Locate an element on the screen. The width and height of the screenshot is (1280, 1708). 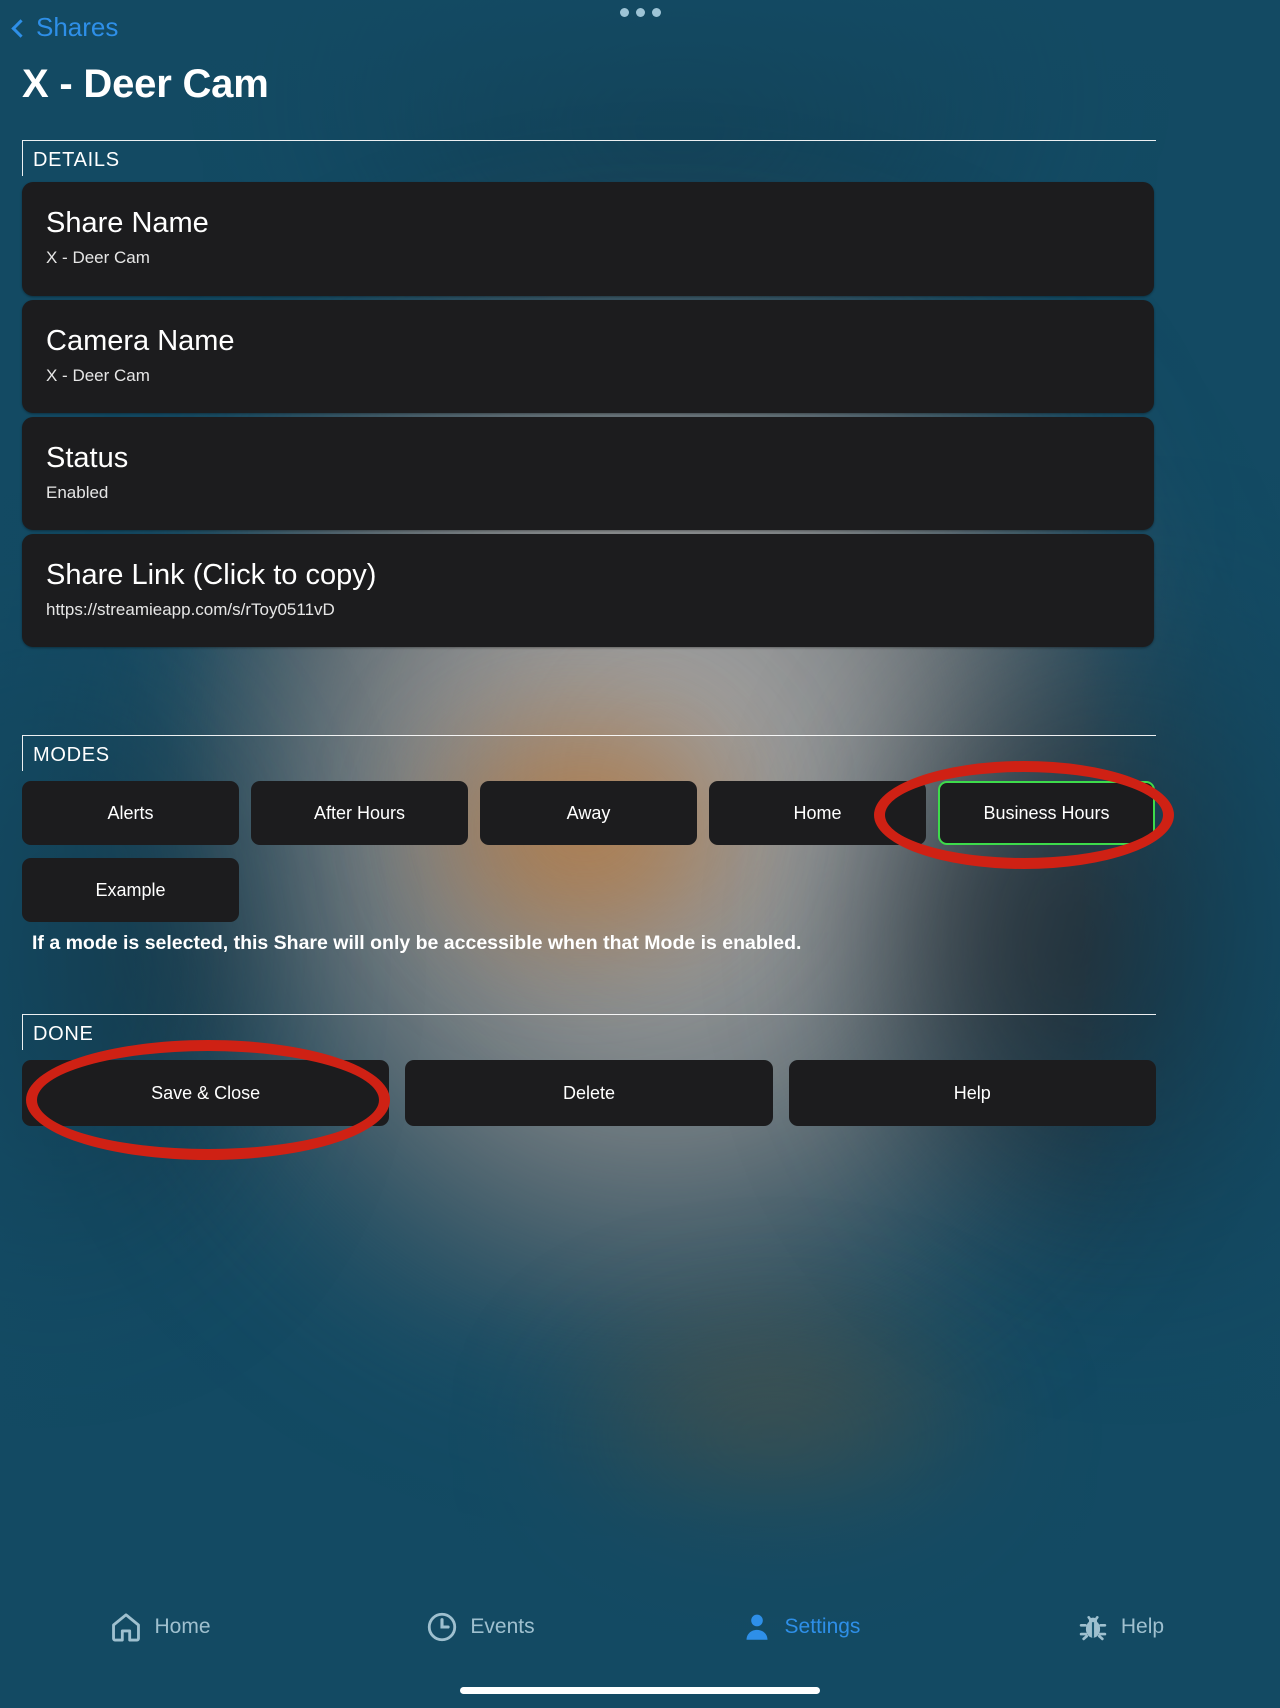
tab-settings: Settings is located at coordinates (800, 1627).